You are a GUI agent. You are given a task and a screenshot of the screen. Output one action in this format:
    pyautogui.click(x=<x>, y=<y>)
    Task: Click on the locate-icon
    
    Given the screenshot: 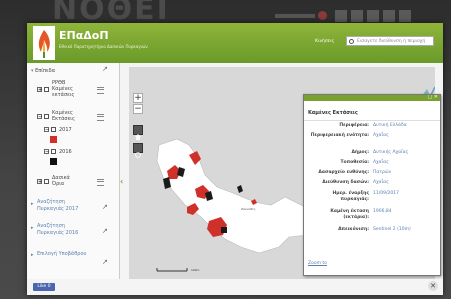 What is the action you would take?
    pyautogui.click(x=138, y=155)
    